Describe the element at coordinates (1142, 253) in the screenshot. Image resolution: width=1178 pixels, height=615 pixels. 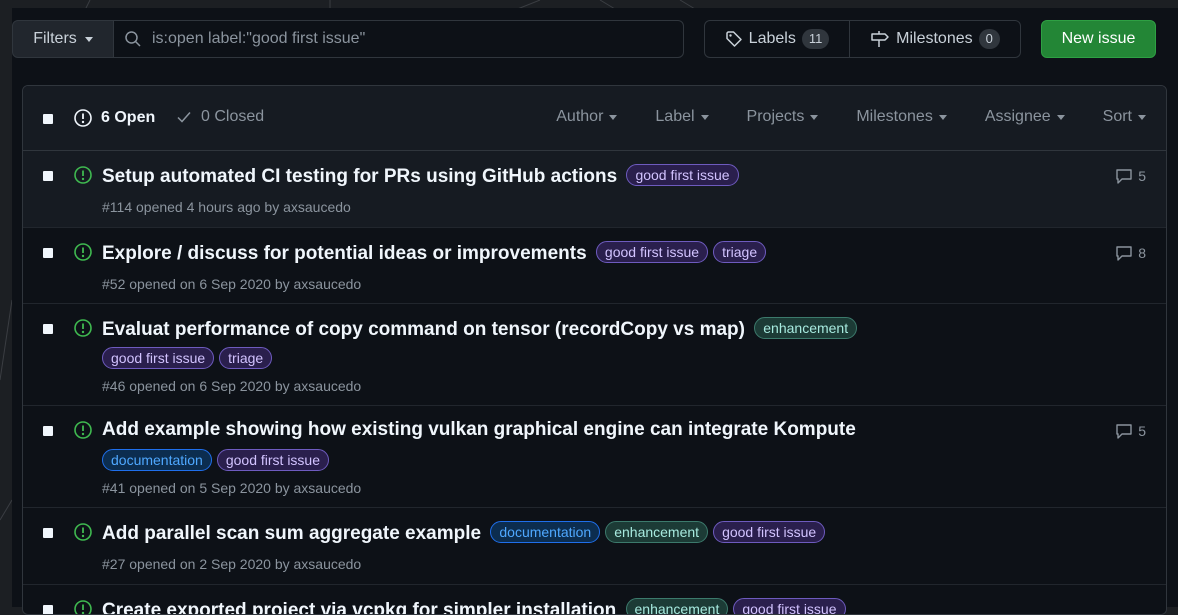
I see `comment-count: 8` at that location.